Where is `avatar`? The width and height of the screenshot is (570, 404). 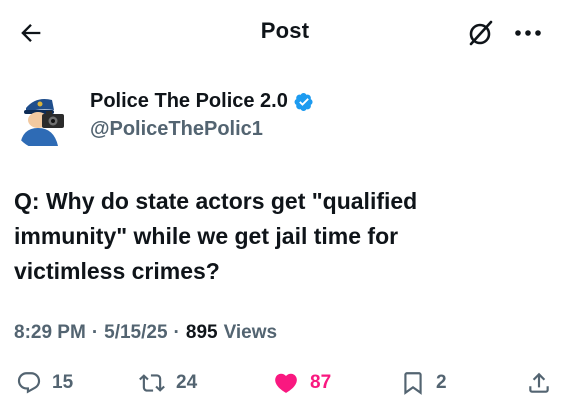 avatar is located at coordinates (44, 118).